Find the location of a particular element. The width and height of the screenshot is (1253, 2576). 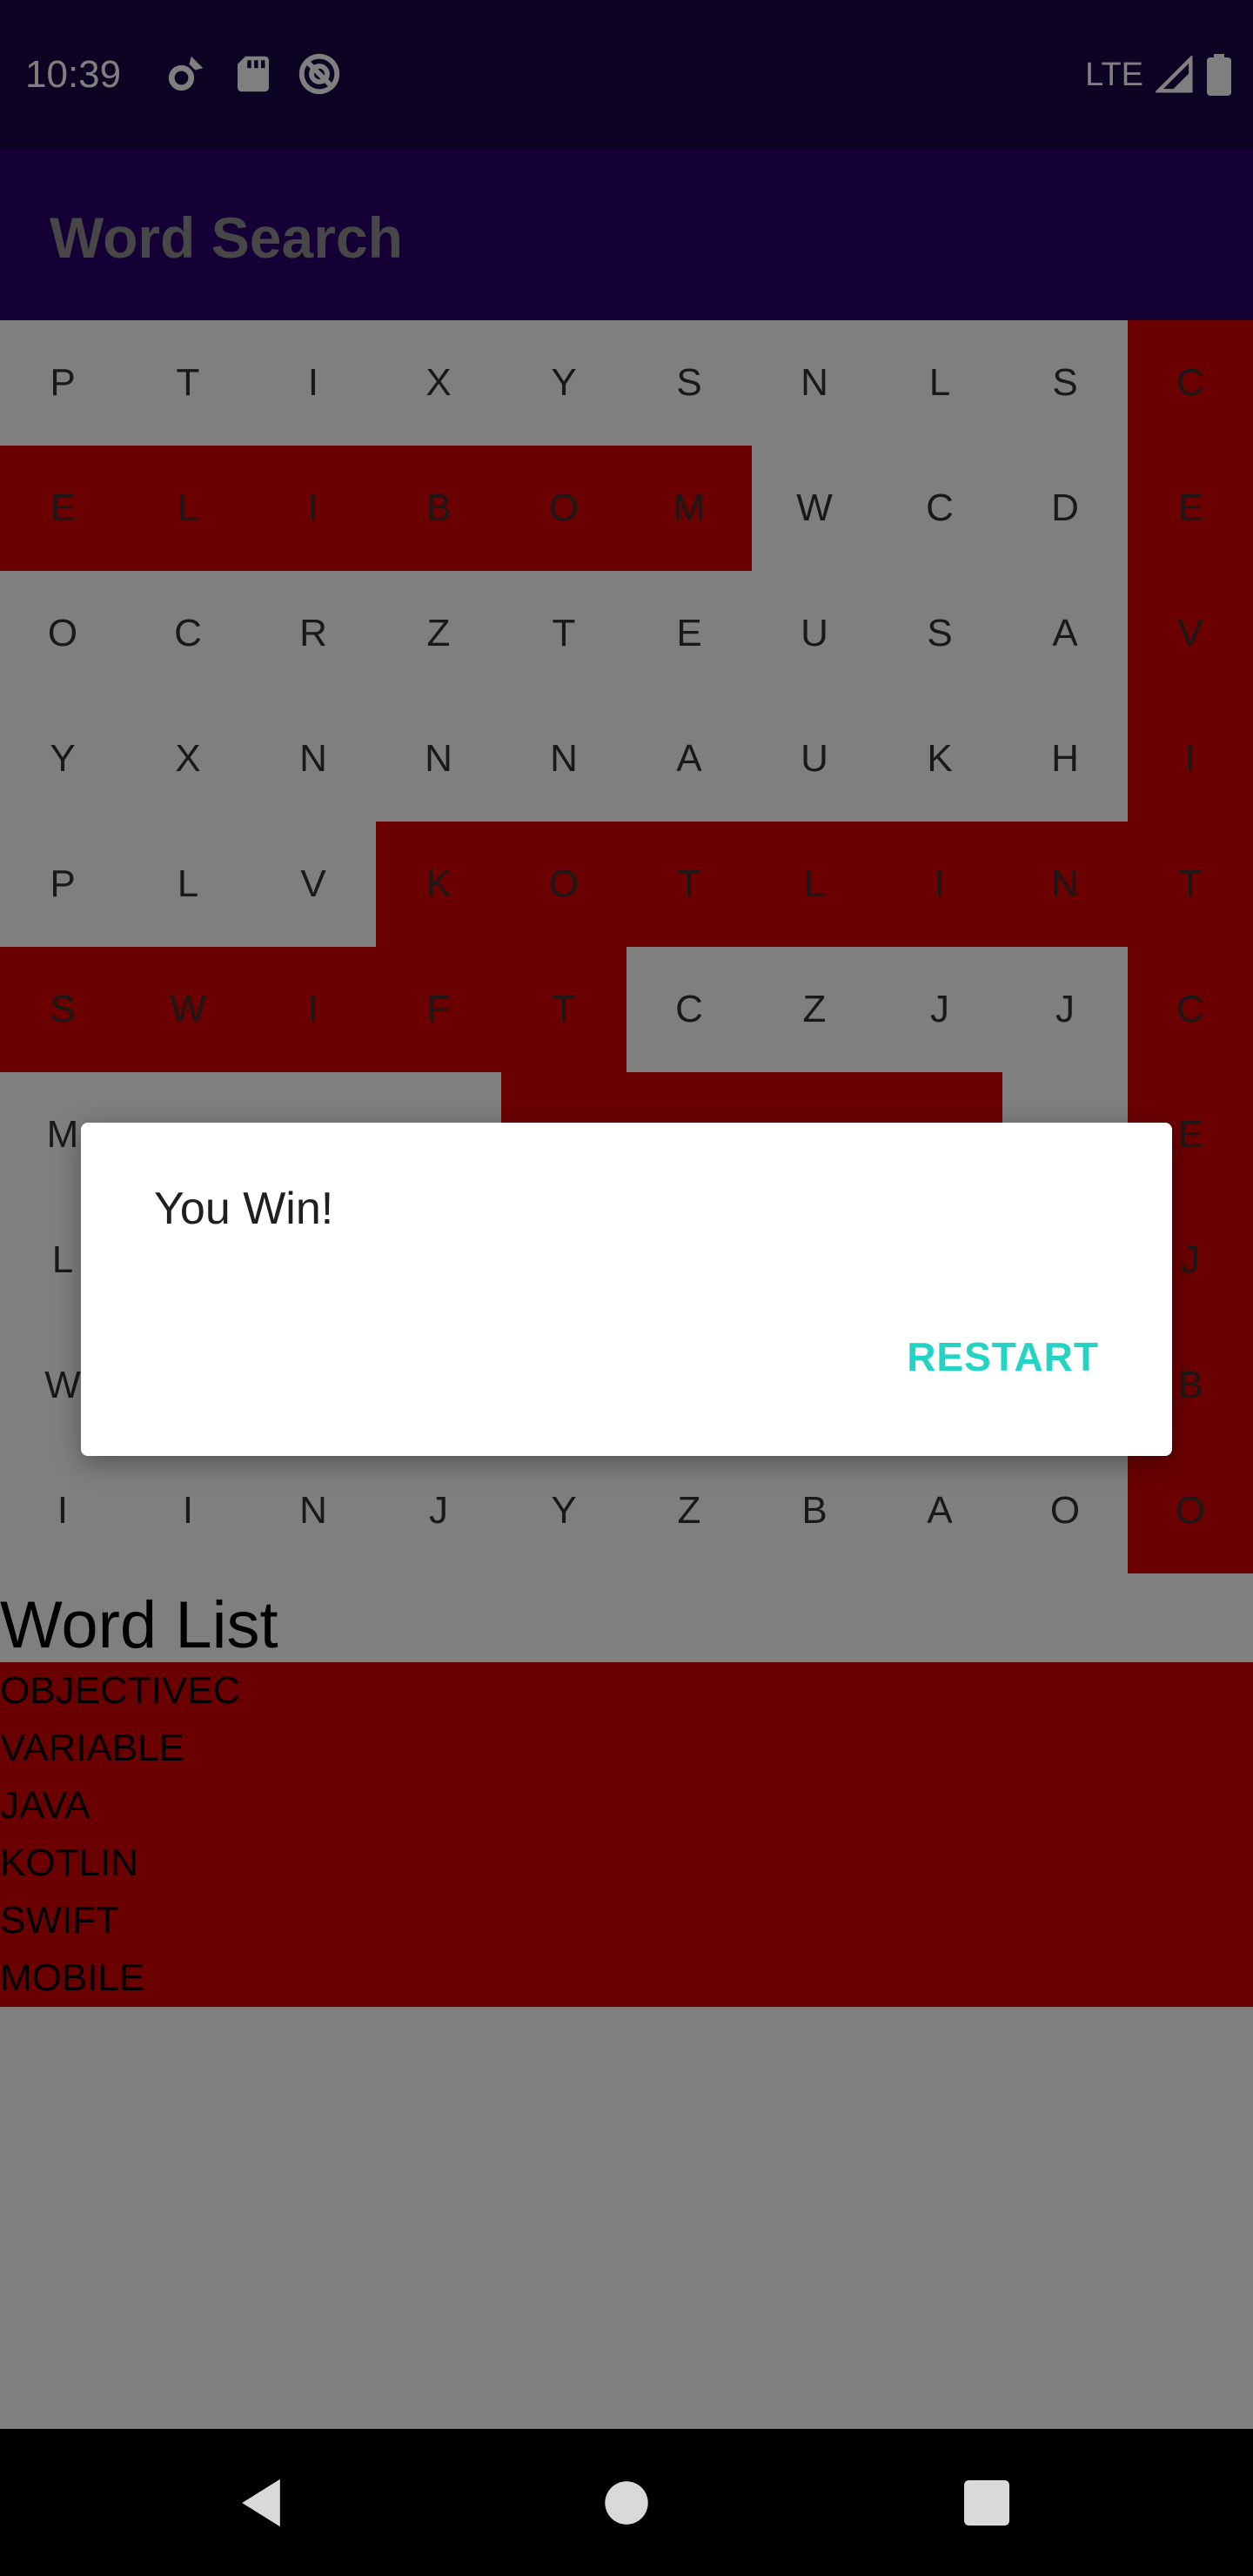

restart-button: RESTART is located at coordinates (1003, 1356).